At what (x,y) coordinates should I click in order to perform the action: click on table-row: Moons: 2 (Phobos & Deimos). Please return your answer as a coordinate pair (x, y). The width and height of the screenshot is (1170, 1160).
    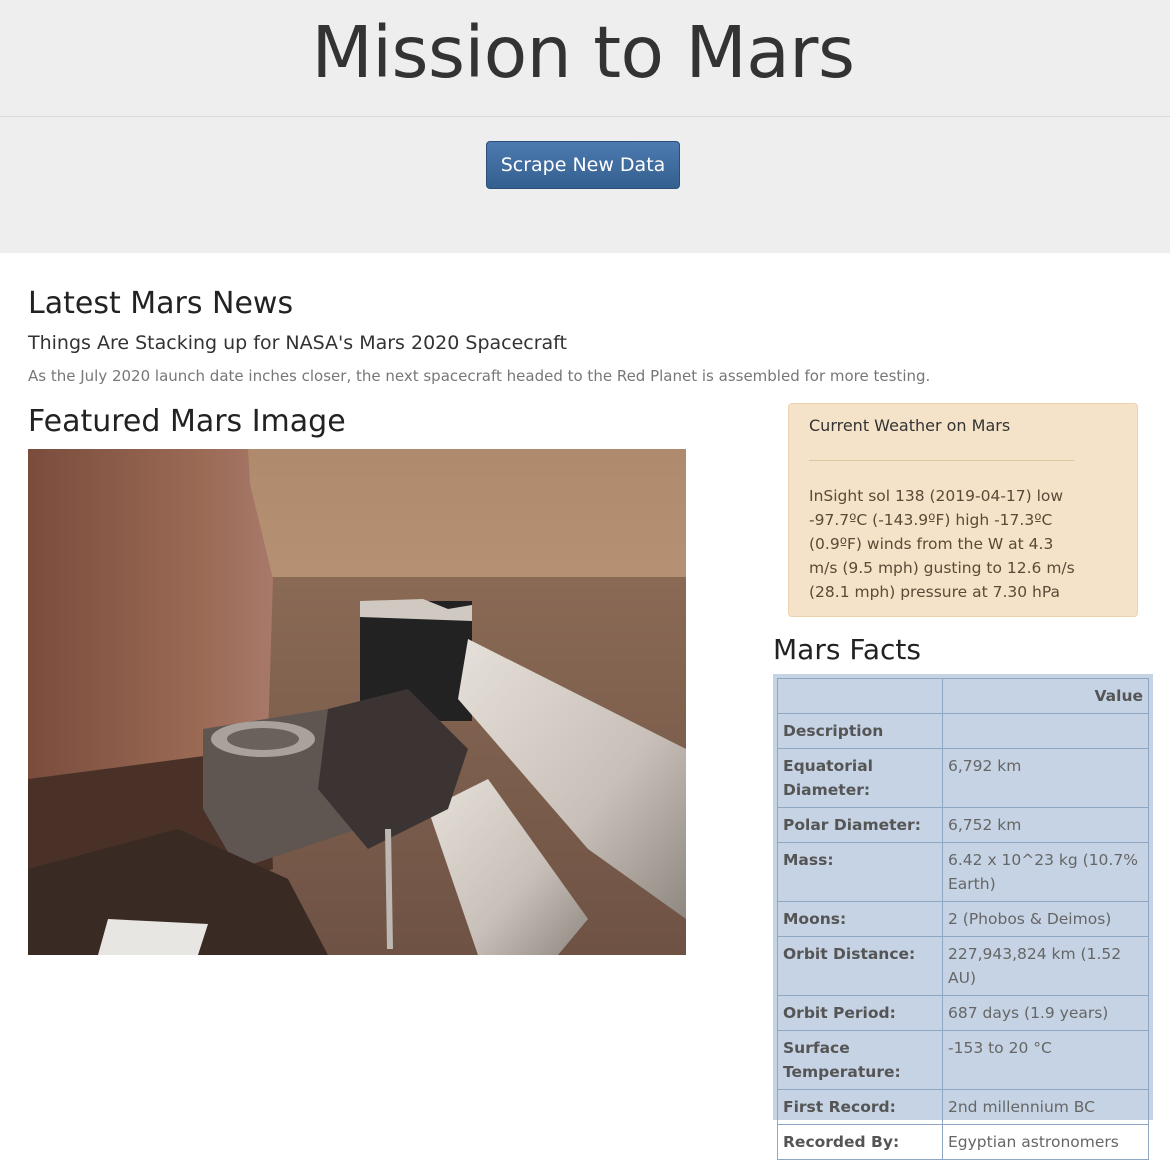
    Looking at the image, I should click on (963, 919).